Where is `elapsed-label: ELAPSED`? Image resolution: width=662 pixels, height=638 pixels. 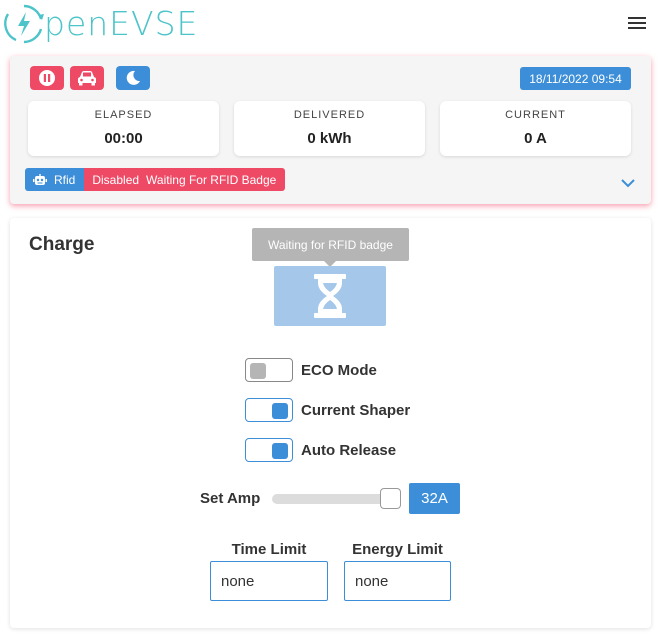
elapsed-label: ELAPSED is located at coordinates (123, 115).